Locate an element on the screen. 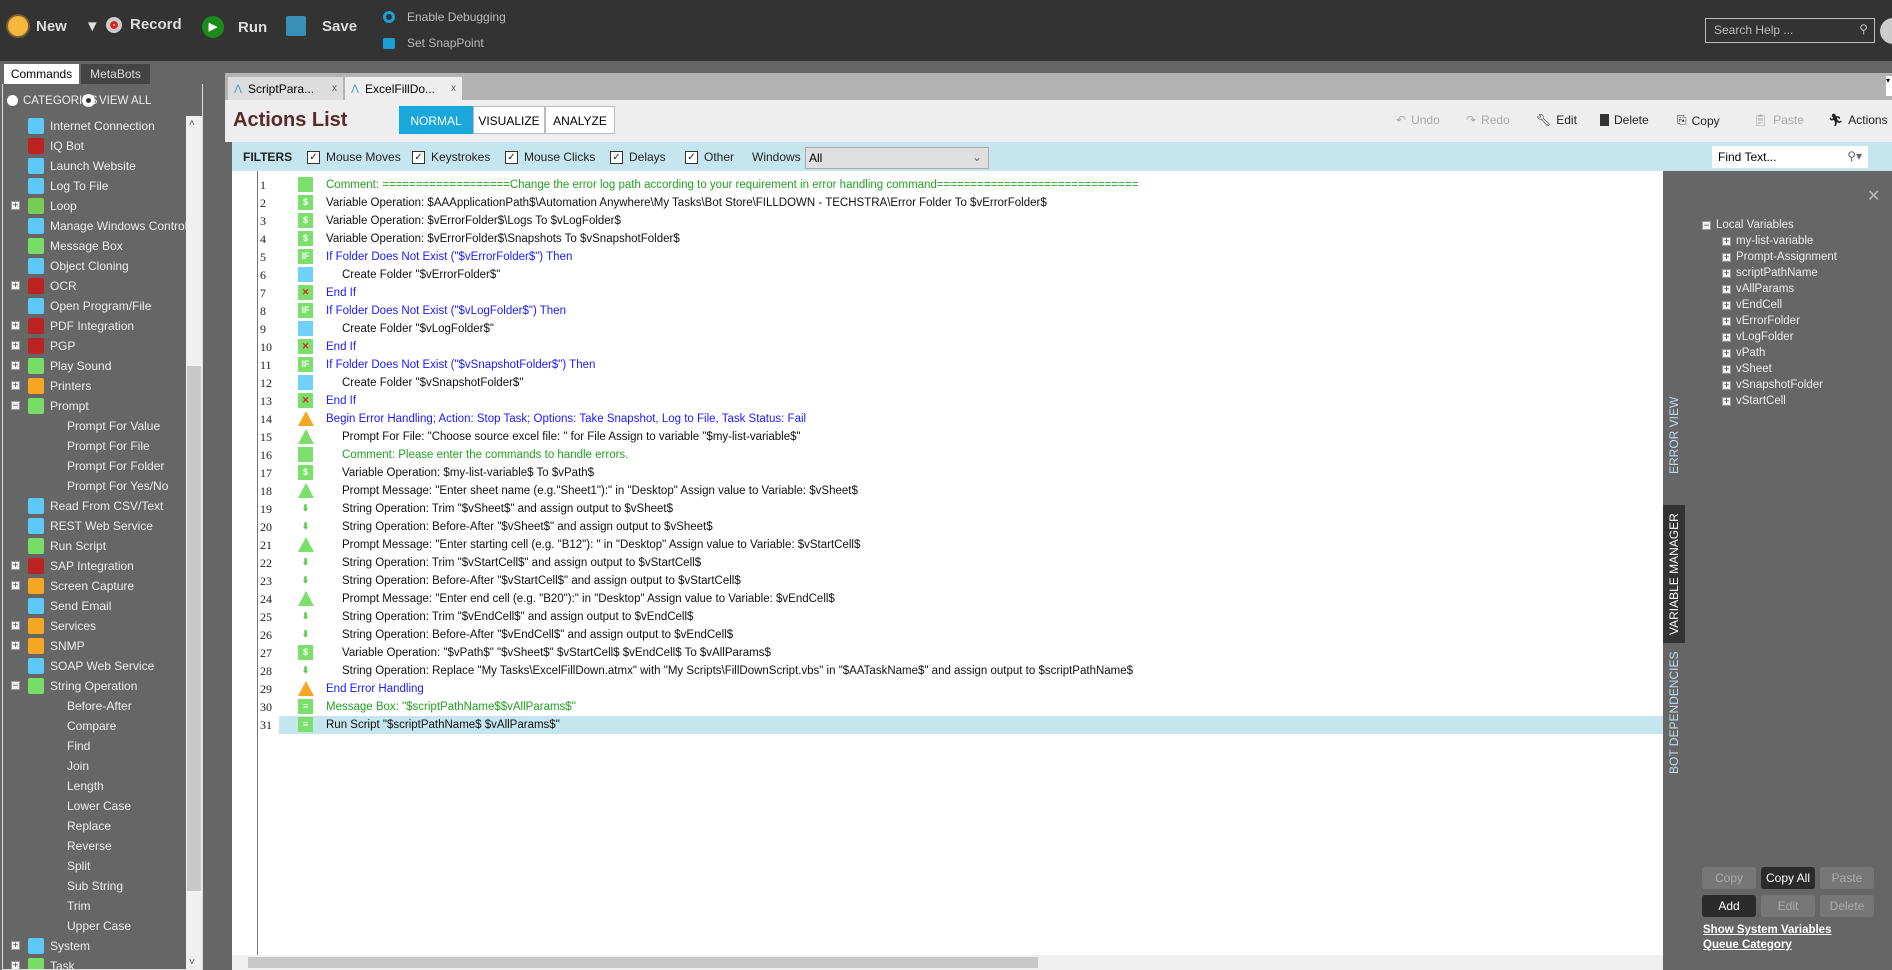  tab-excelfilldown: Λ ExcelFillDo... x is located at coordinates (403, 88).